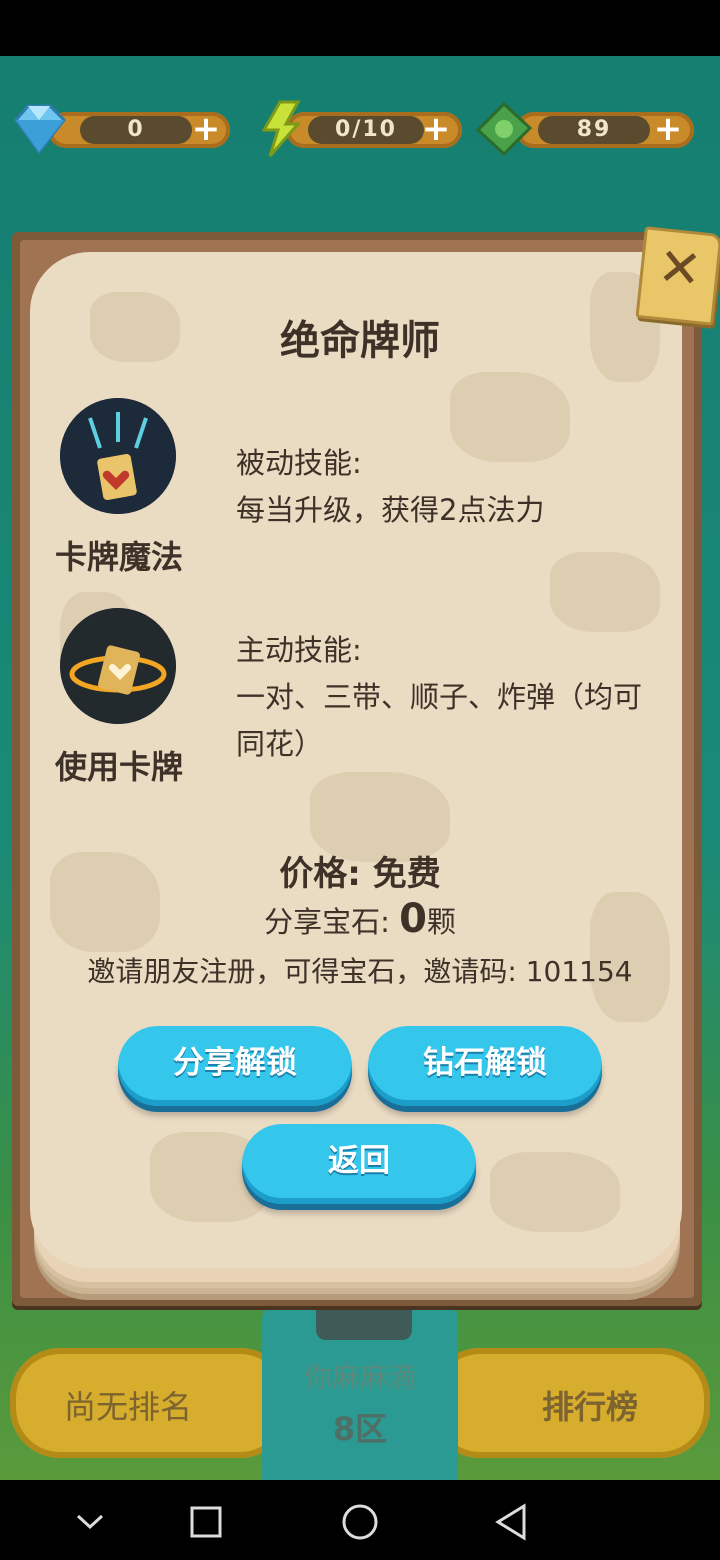  I want to click on diamond-icon, so click(40, 129).